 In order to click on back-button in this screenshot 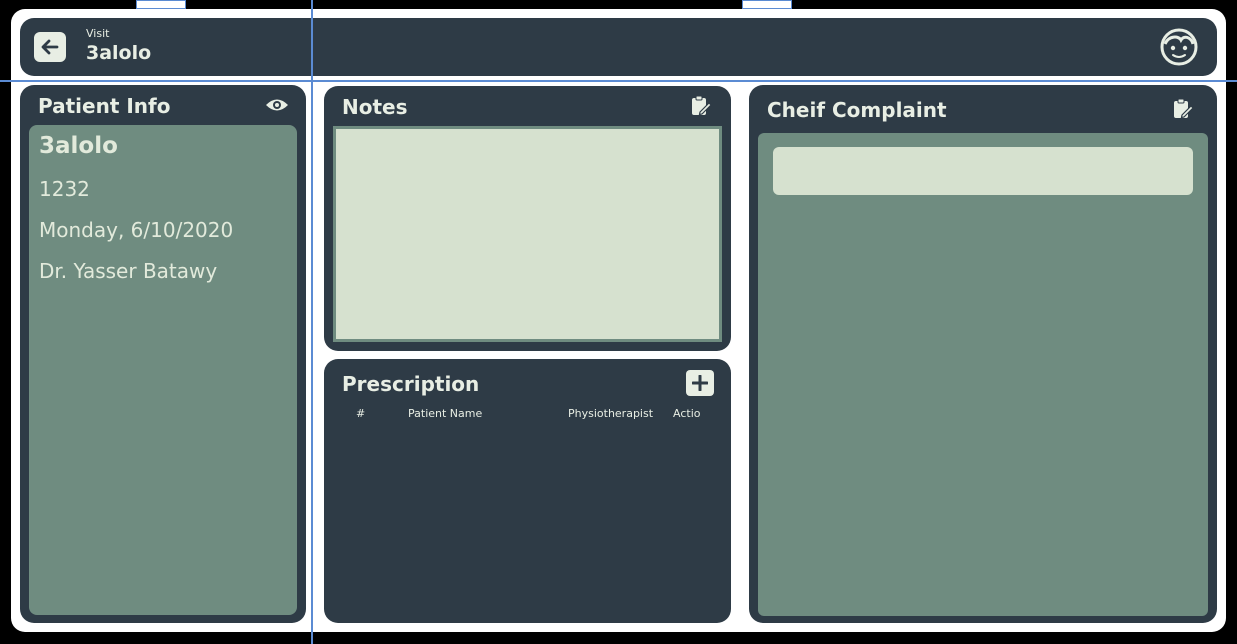, I will do `click(50, 47)`.